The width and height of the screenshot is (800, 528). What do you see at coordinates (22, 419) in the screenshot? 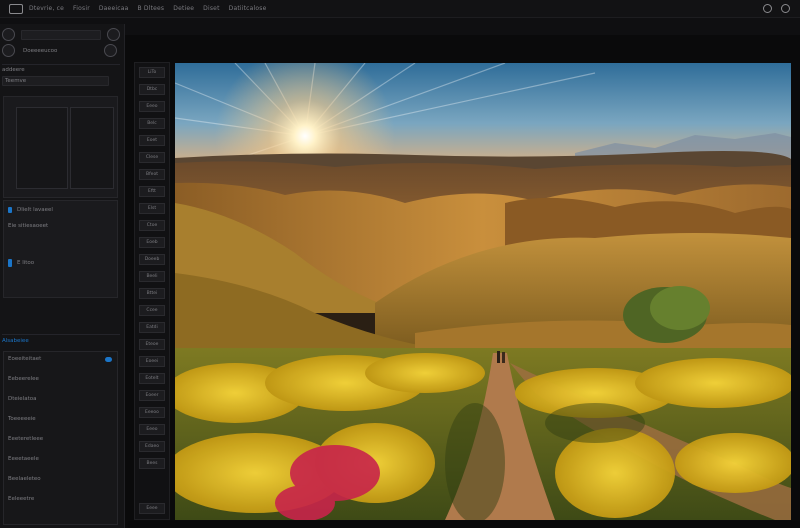
I see `list-item-label: Toeeeeeie` at bounding box center [22, 419].